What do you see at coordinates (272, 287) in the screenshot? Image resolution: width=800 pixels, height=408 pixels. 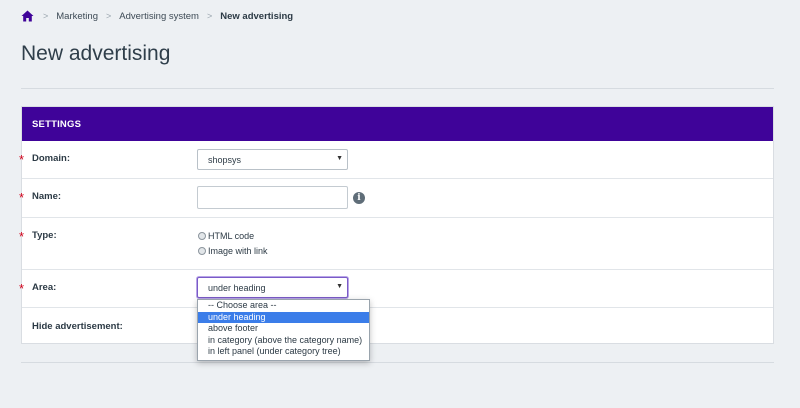 I see `area-select: under heading ▼` at bounding box center [272, 287].